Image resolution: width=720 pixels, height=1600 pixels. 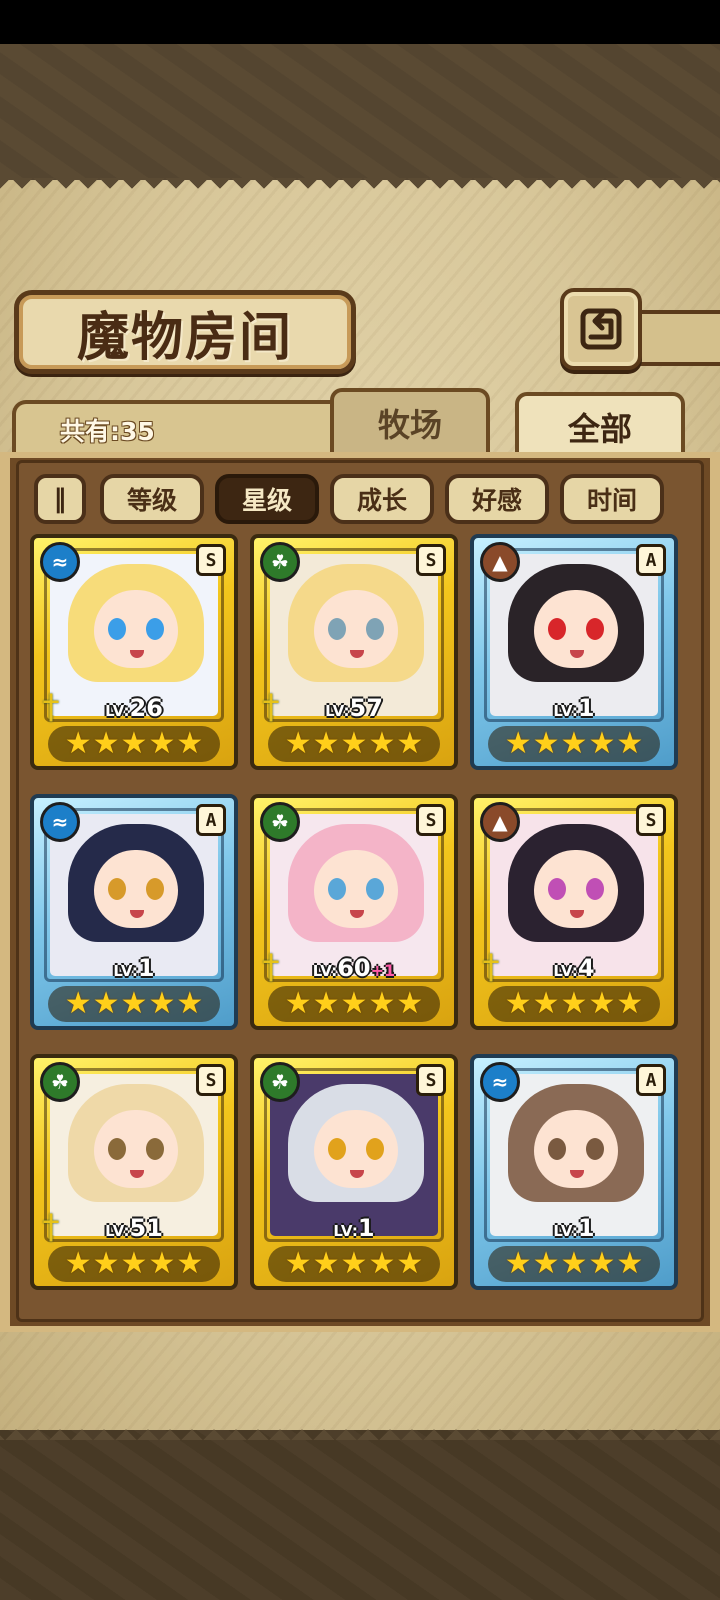 I want to click on title-plate: 魔物房间, so click(x=185, y=332).